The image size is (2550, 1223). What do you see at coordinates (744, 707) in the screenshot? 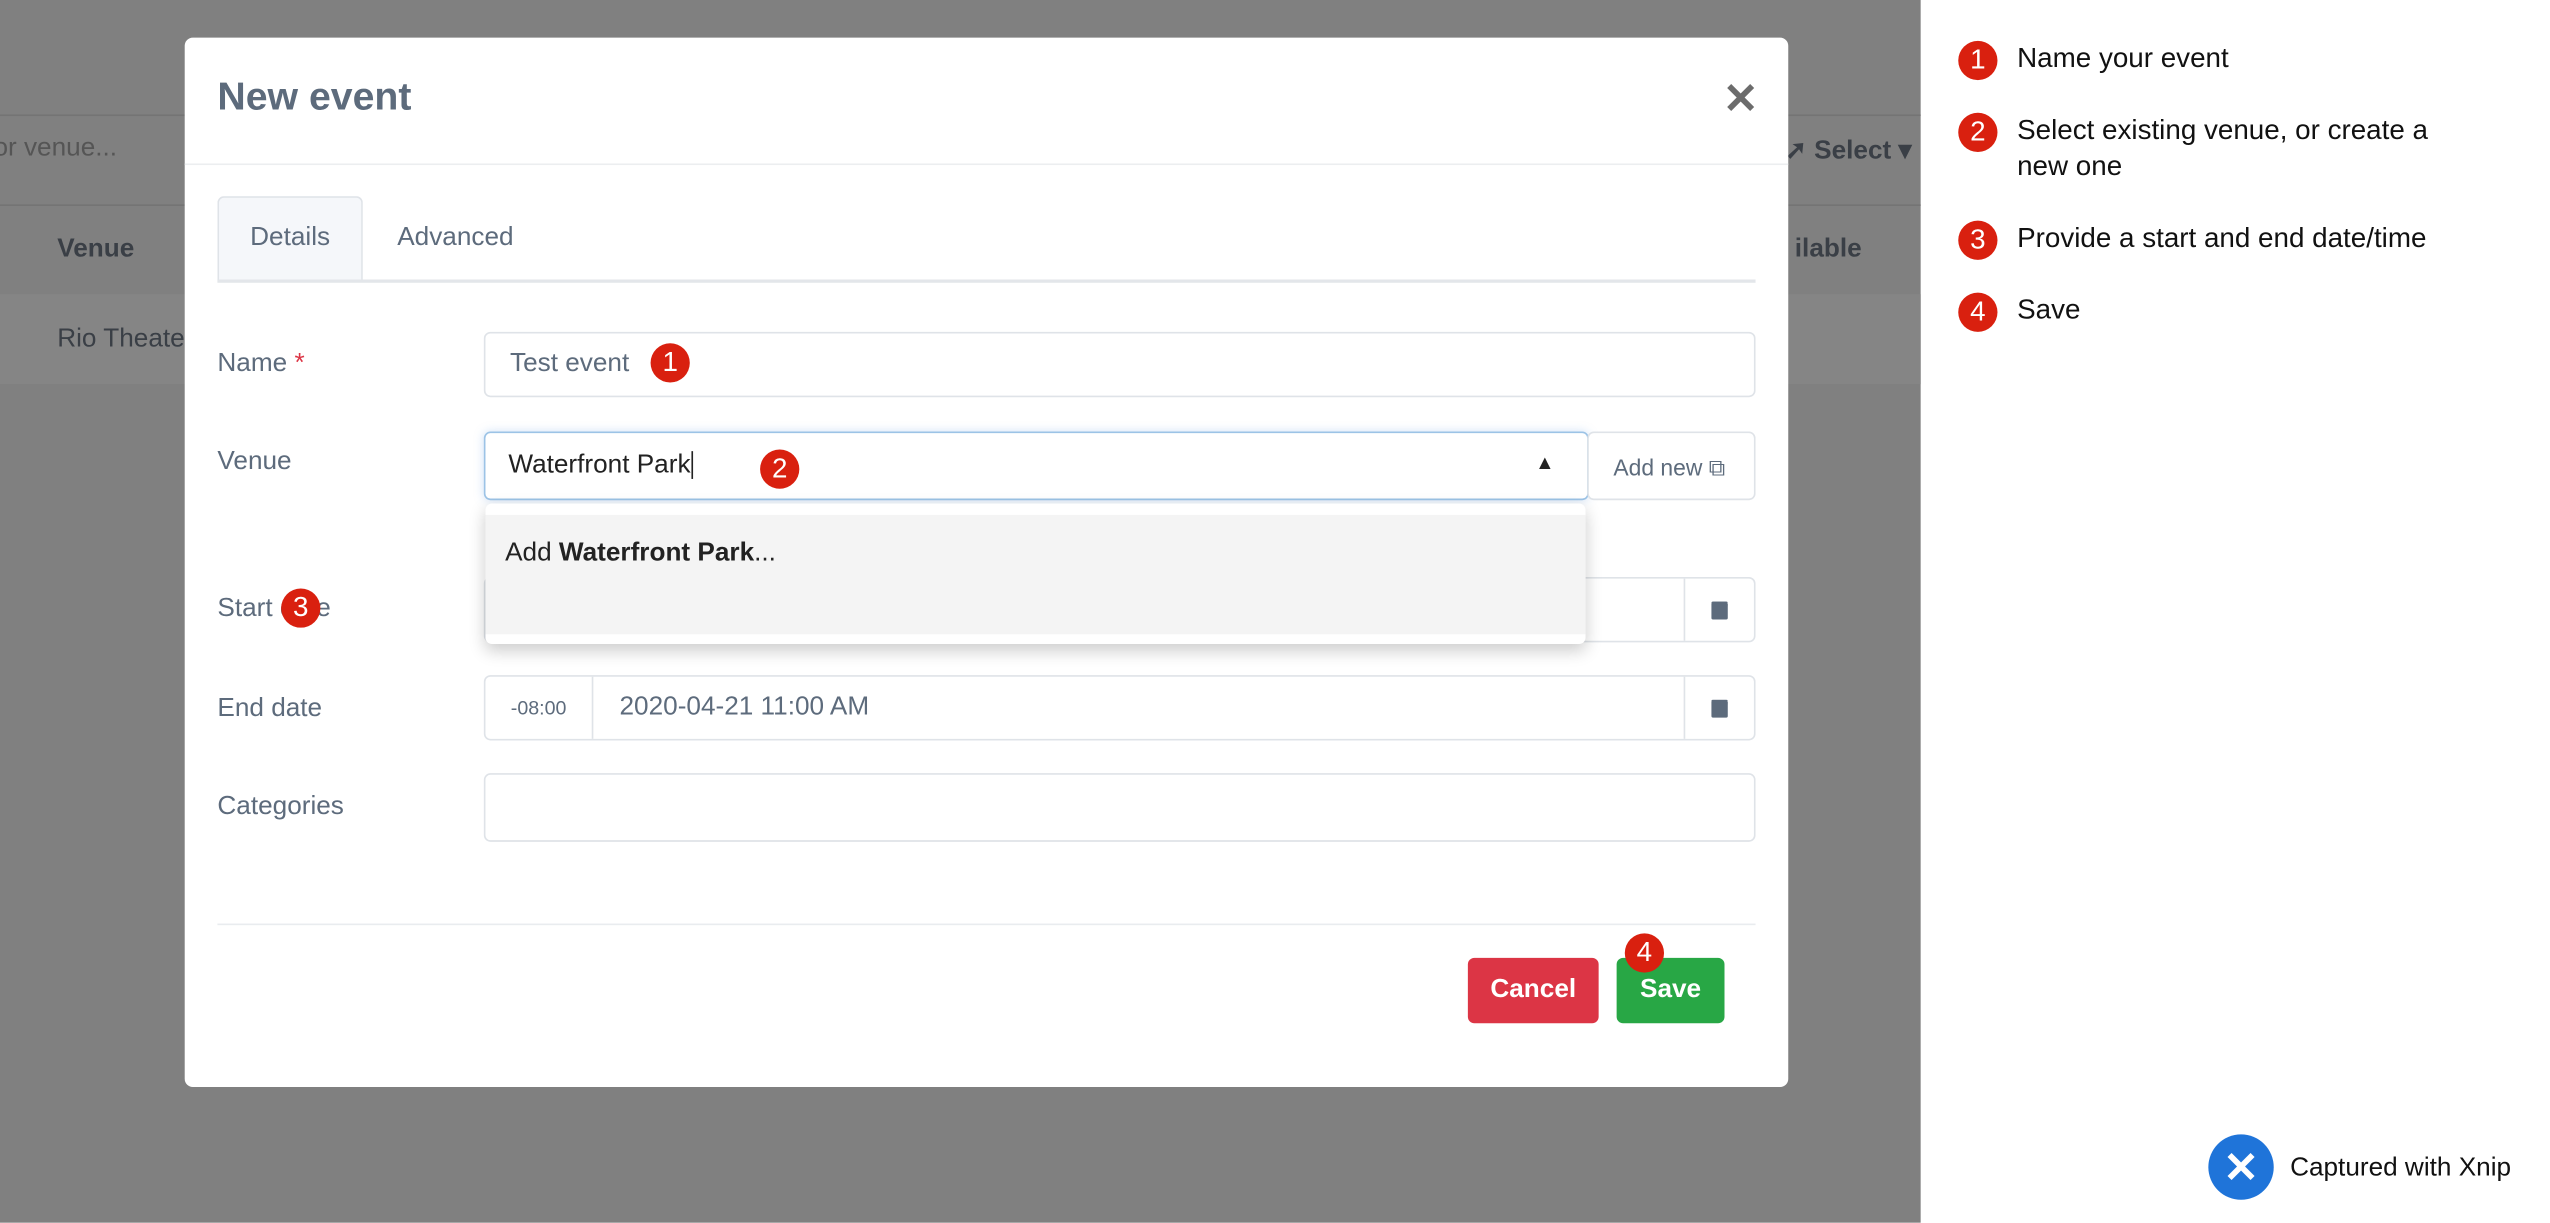
I see `end-date-value: 2020-04-21 11:00 AM` at bounding box center [744, 707].